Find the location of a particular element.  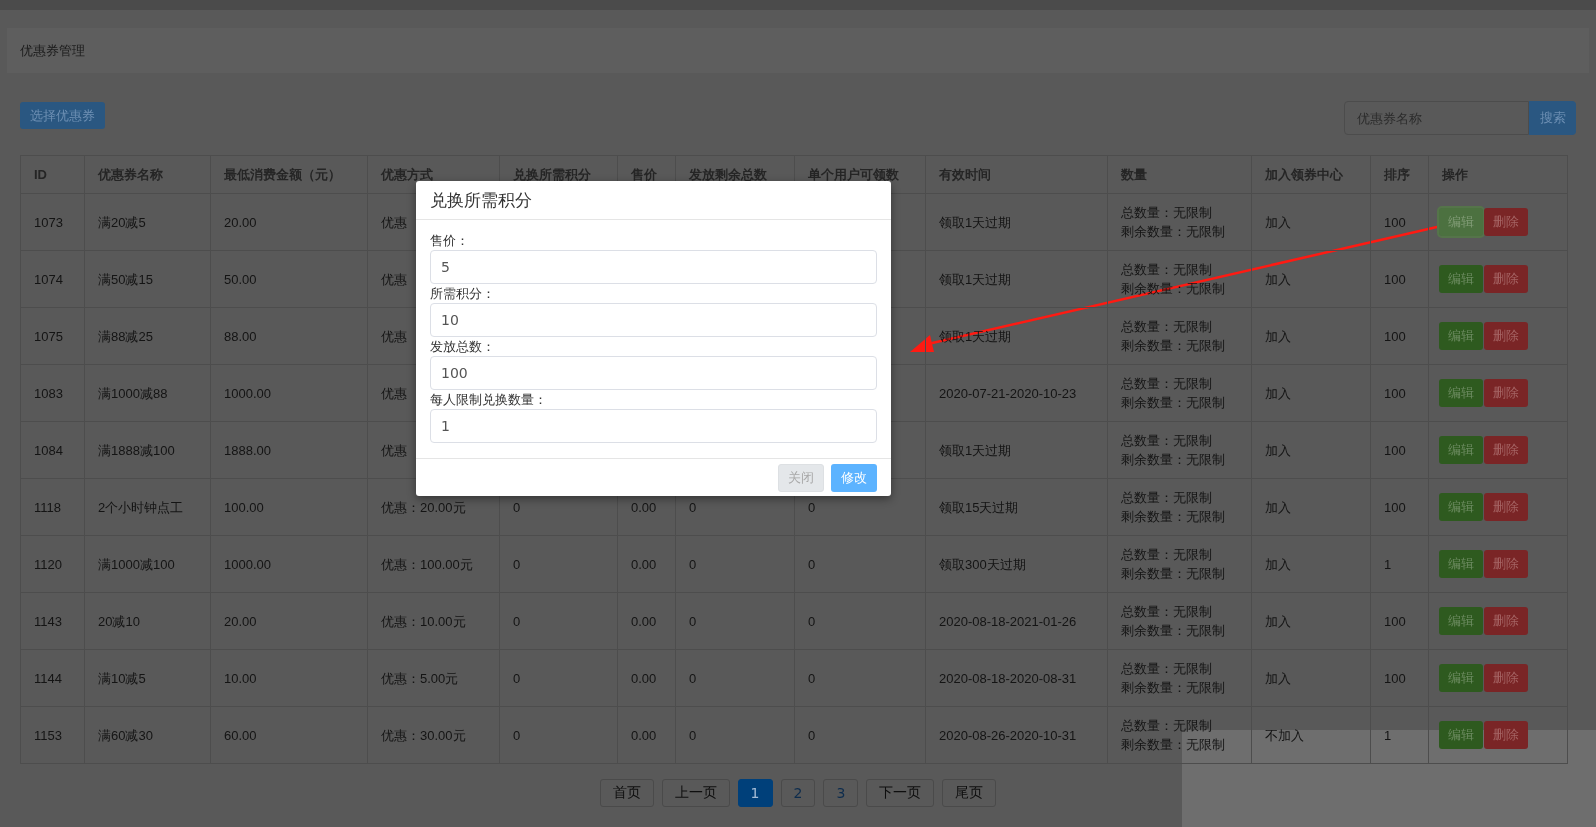

table-cell: 20.00 is located at coordinates (289, 222).